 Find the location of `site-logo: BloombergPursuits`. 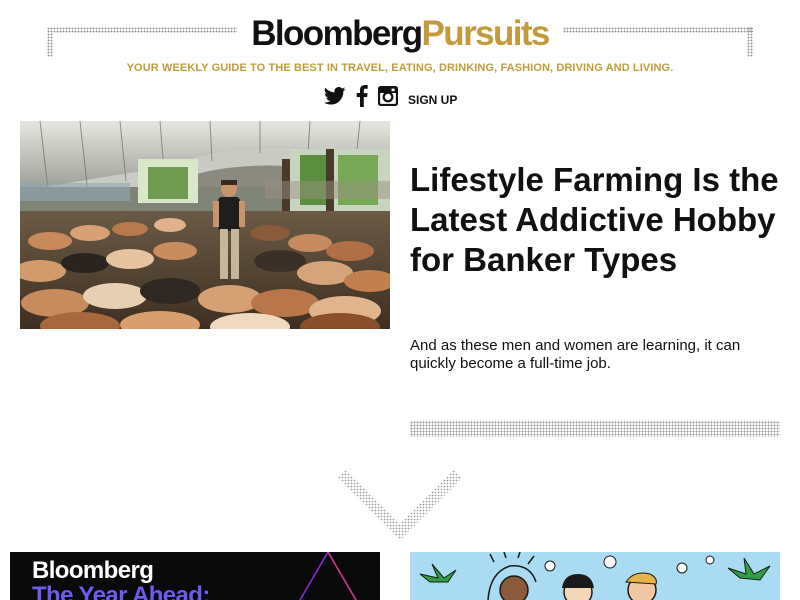

site-logo: BloombergPursuits is located at coordinates (400, 34).